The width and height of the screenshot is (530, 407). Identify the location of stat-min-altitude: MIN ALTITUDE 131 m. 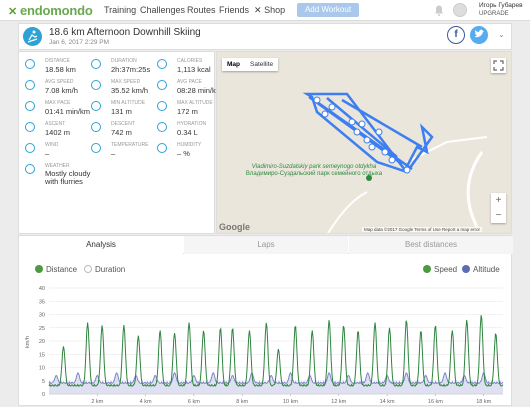
(125, 110).